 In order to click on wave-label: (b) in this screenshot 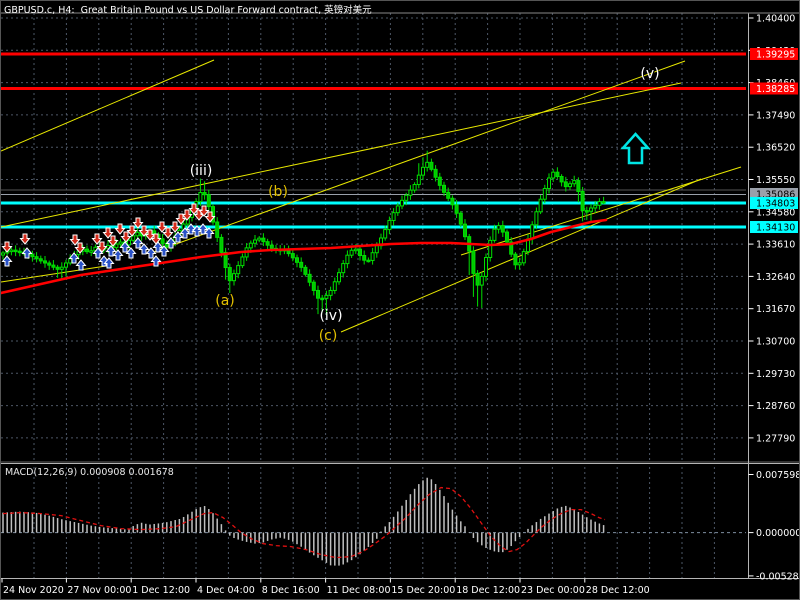, I will do `click(278, 192)`.